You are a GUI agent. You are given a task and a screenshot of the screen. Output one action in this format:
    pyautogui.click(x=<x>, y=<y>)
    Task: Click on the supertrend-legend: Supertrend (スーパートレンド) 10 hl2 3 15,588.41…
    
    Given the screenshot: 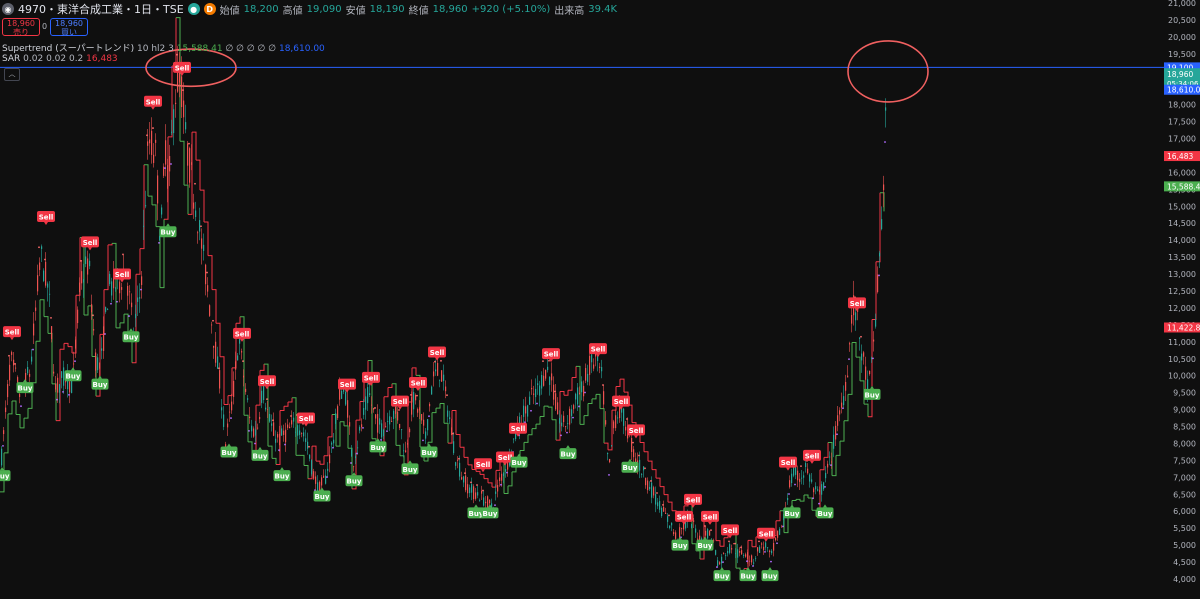 What is the action you would take?
    pyautogui.click(x=163, y=47)
    